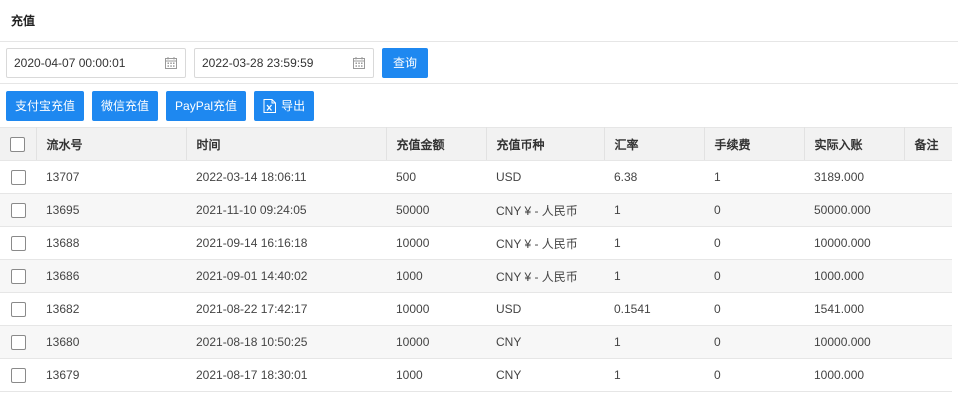 This screenshot has width=958, height=399. I want to click on excel-export-icon, so click(270, 105).